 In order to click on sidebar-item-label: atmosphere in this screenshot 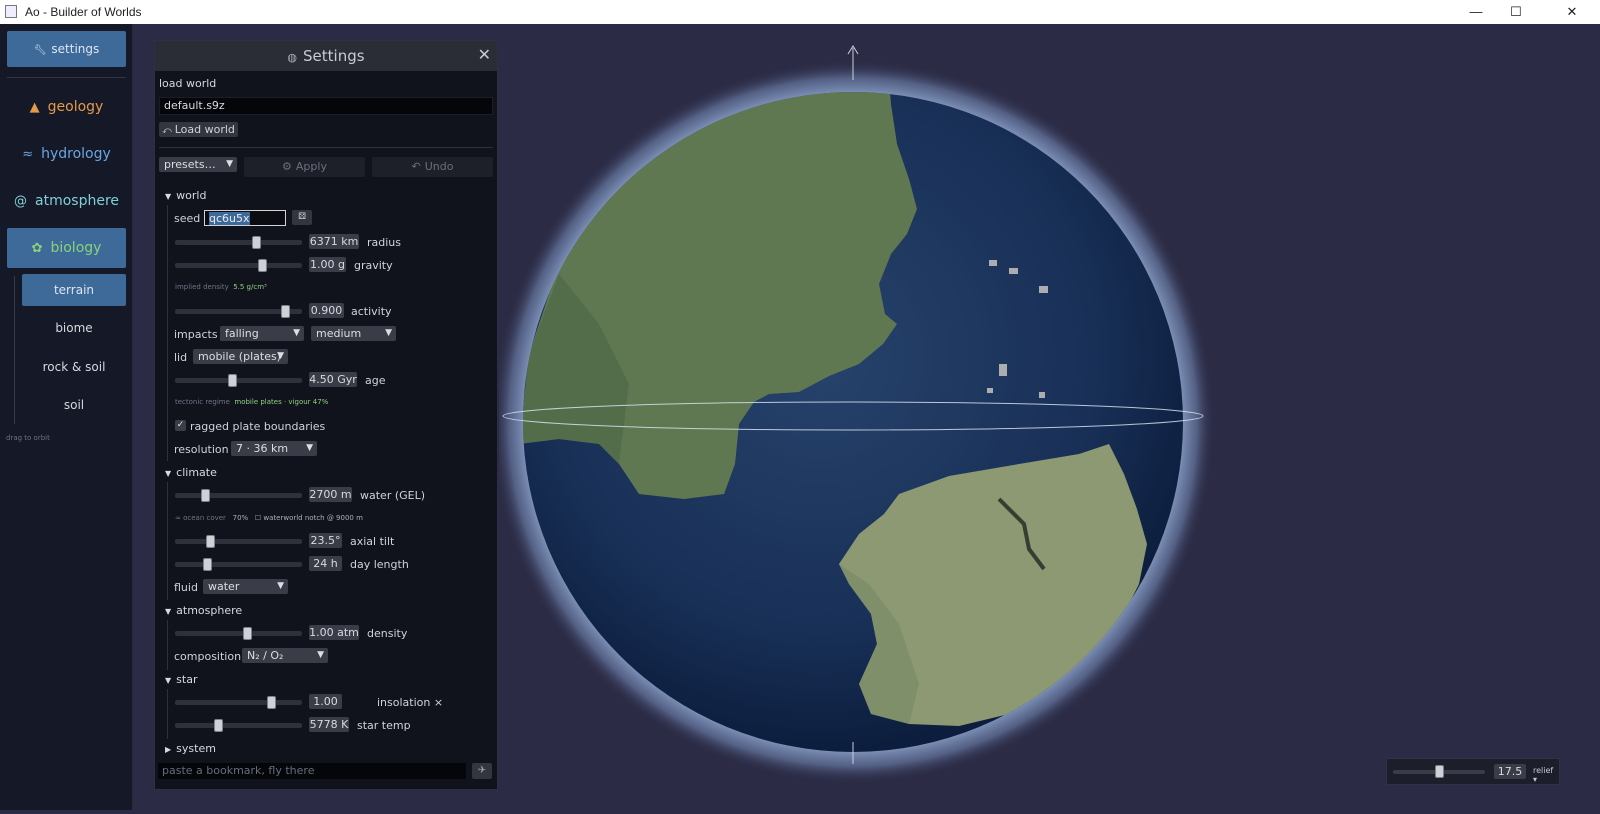, I will do `click(77, 201)`.